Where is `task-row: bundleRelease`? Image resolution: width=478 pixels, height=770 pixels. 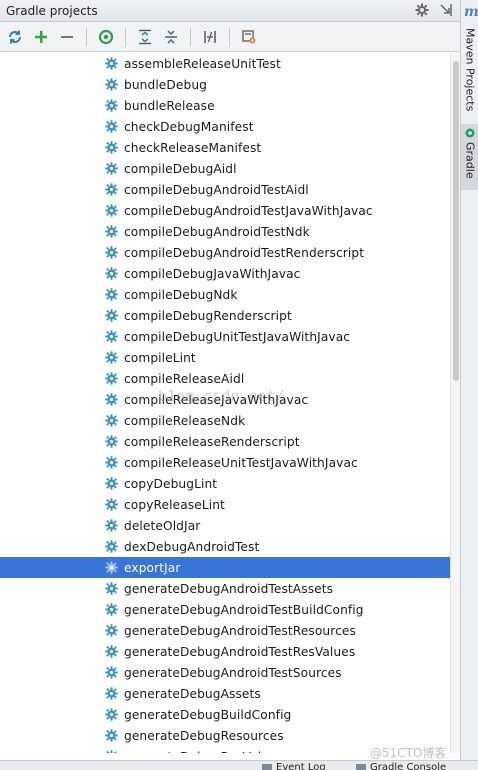
task-row: bundleRelease is located at coordinates (225, 105).